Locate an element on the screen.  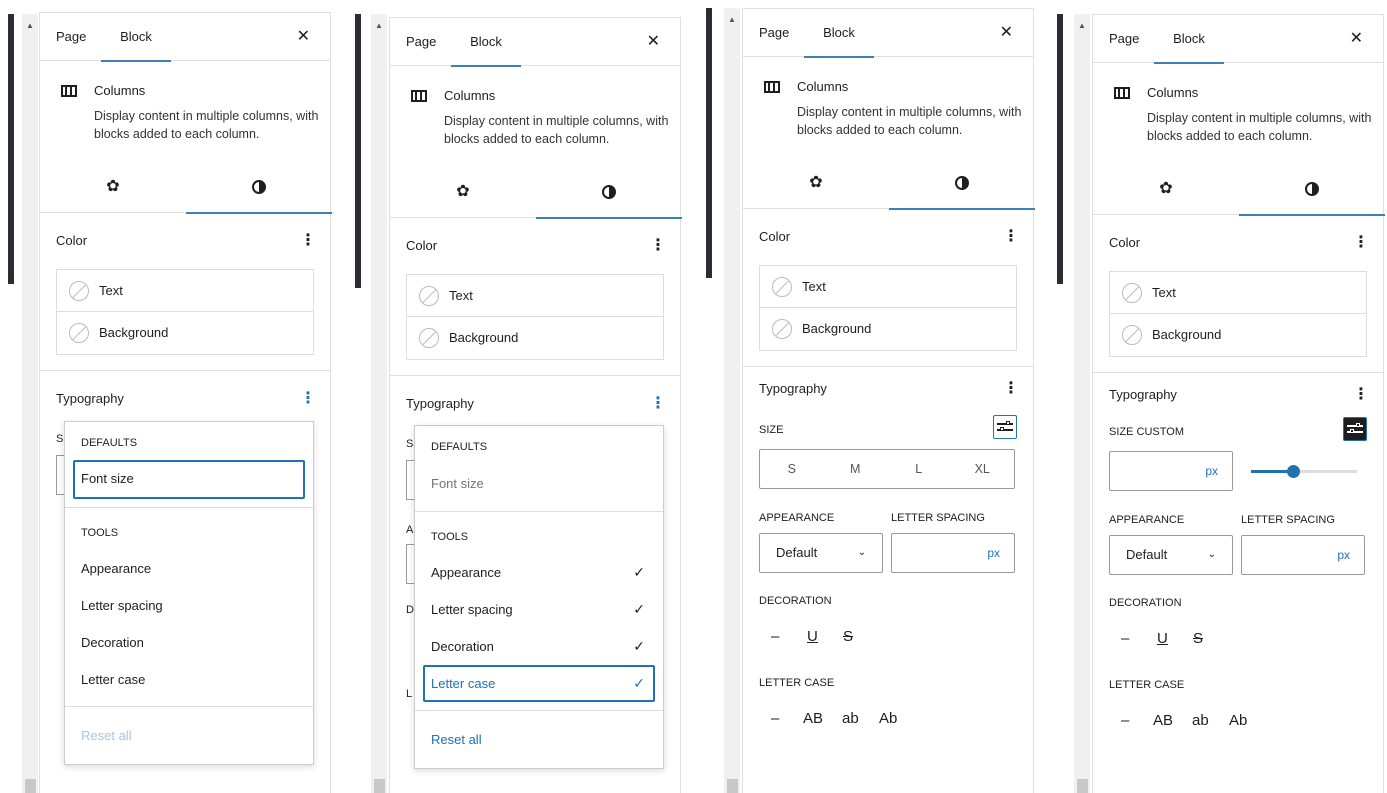
menu-item-appearance: Appearance is located at coordinates (189, 568).